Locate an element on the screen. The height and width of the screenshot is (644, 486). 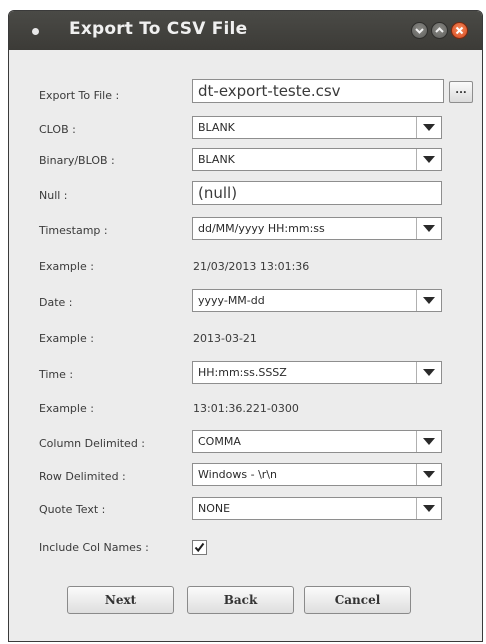
cancel-button: Cancel is located at coordinates (357, 600).